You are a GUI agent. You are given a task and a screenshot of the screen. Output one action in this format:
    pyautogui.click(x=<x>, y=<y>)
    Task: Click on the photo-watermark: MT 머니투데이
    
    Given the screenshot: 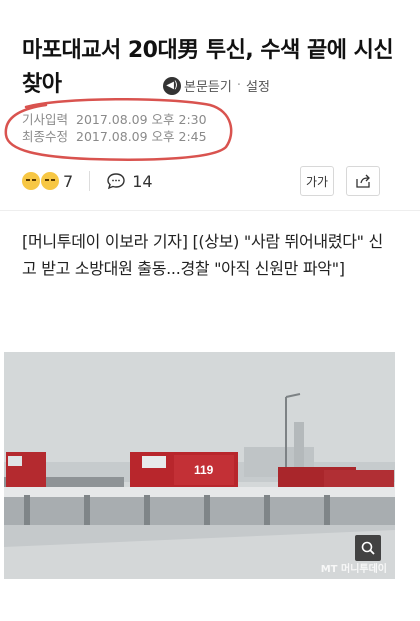 What is the action you would take?
    pyautogui.click(x=353, y=569)
    